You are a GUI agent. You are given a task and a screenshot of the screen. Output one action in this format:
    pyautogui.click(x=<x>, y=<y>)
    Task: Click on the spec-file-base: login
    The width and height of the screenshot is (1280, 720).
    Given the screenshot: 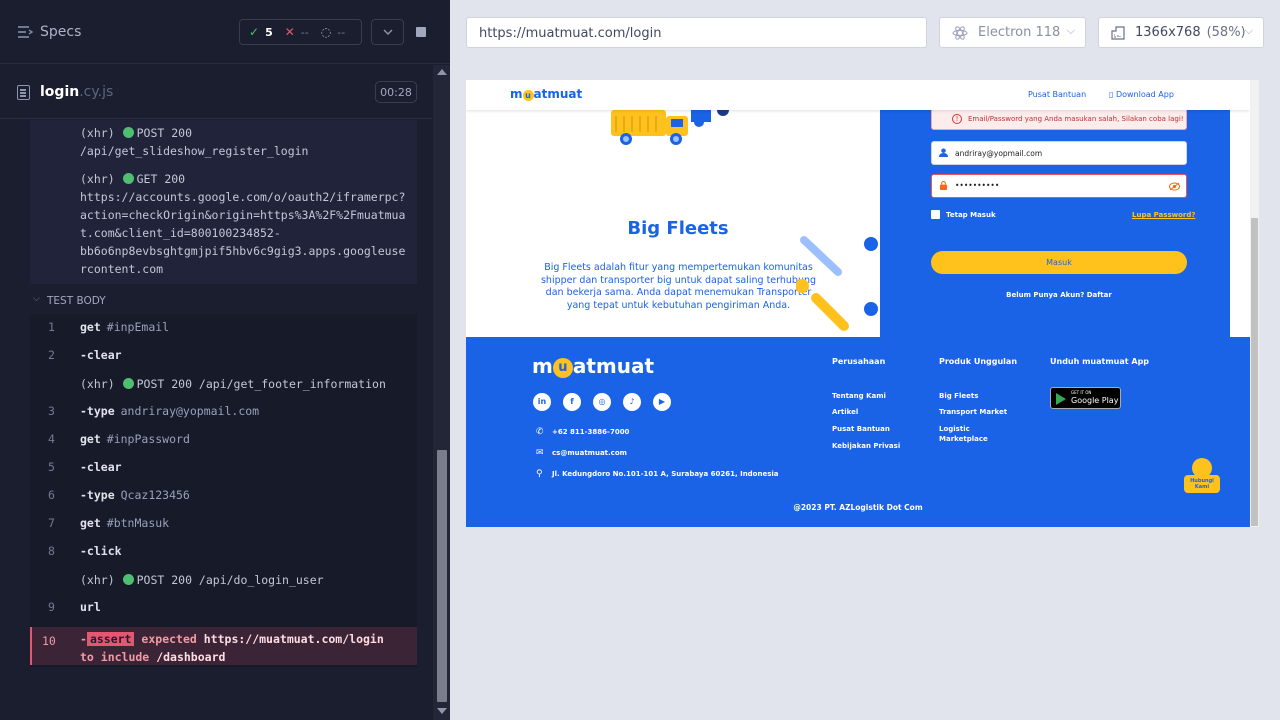 What is the action you would take?
    pyautogui.click(x=60, y=92)
    